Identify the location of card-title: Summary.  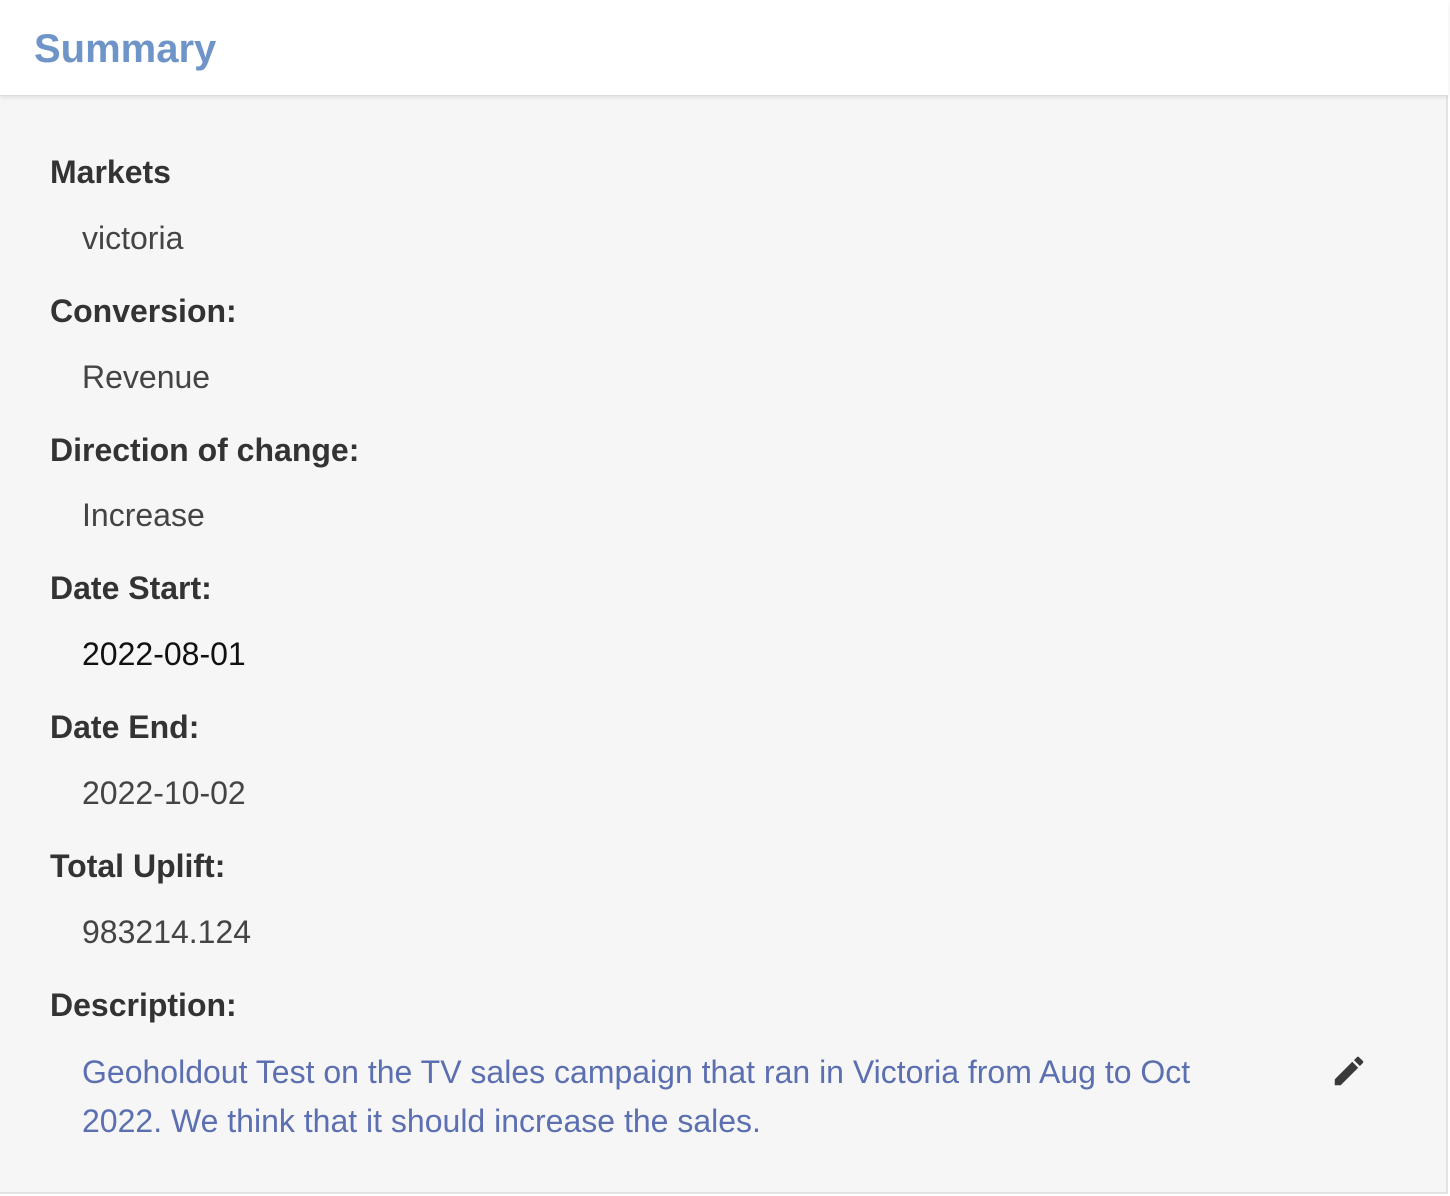
(125, 49).